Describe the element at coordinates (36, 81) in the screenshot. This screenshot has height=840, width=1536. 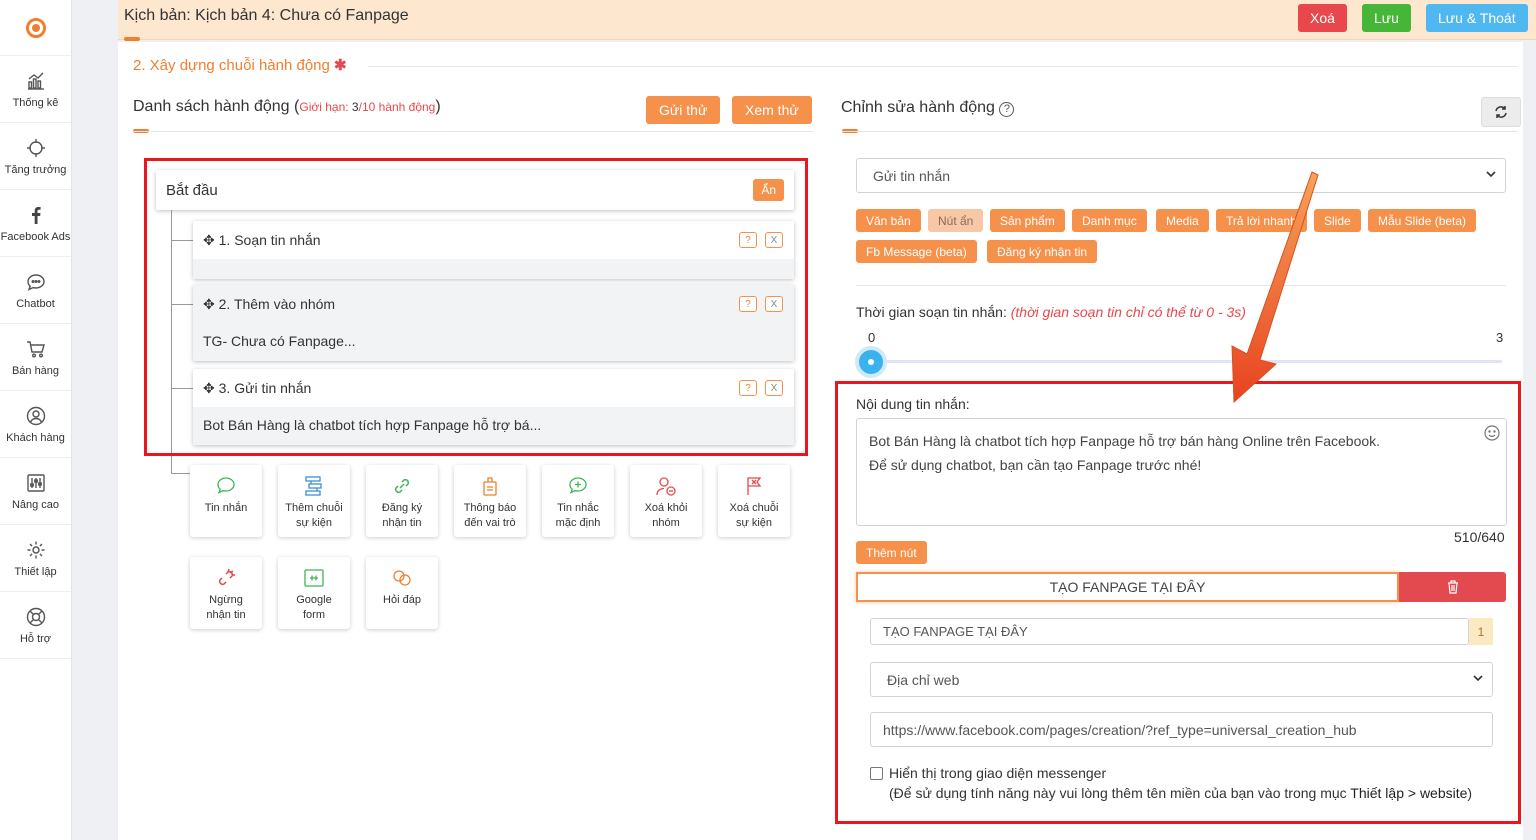
I see `chart-icon` at that location.